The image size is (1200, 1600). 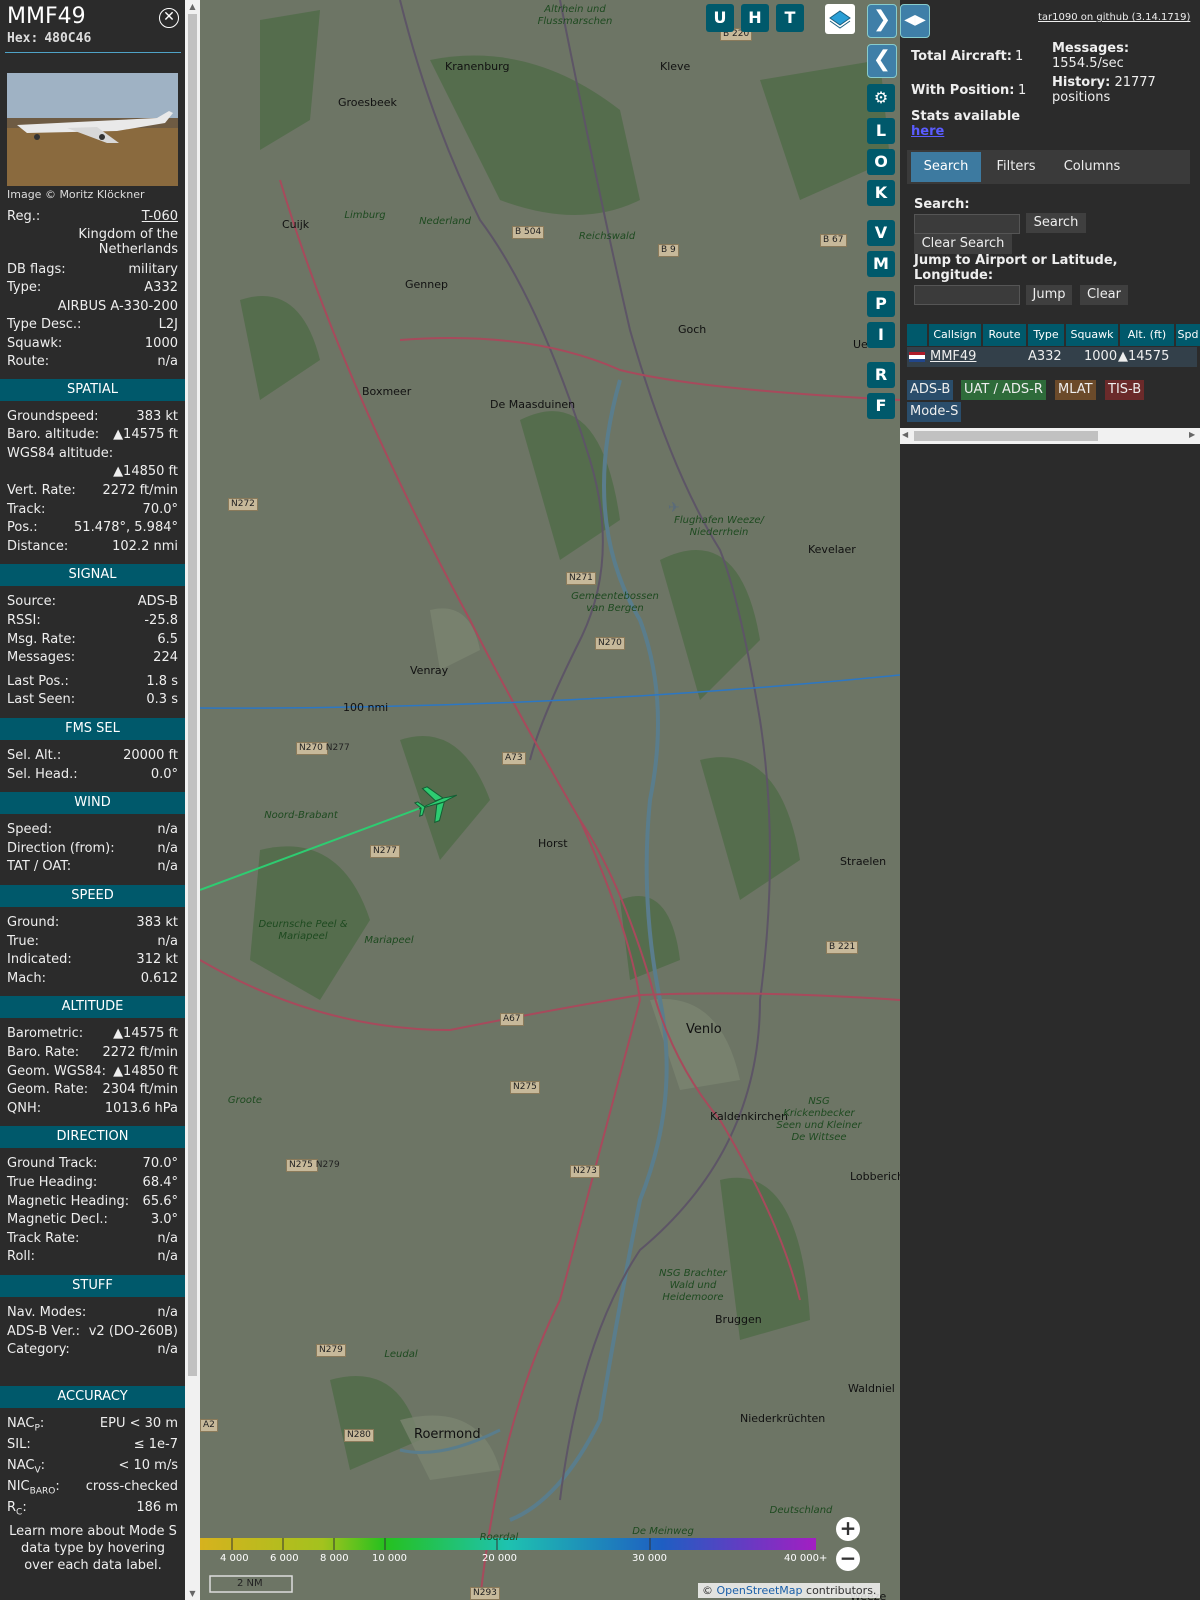 What do you see at coordinates (1192, 434) in the screenshot?
I see `scroll-right-icon: ▶` at bounding box center [1192, 434].